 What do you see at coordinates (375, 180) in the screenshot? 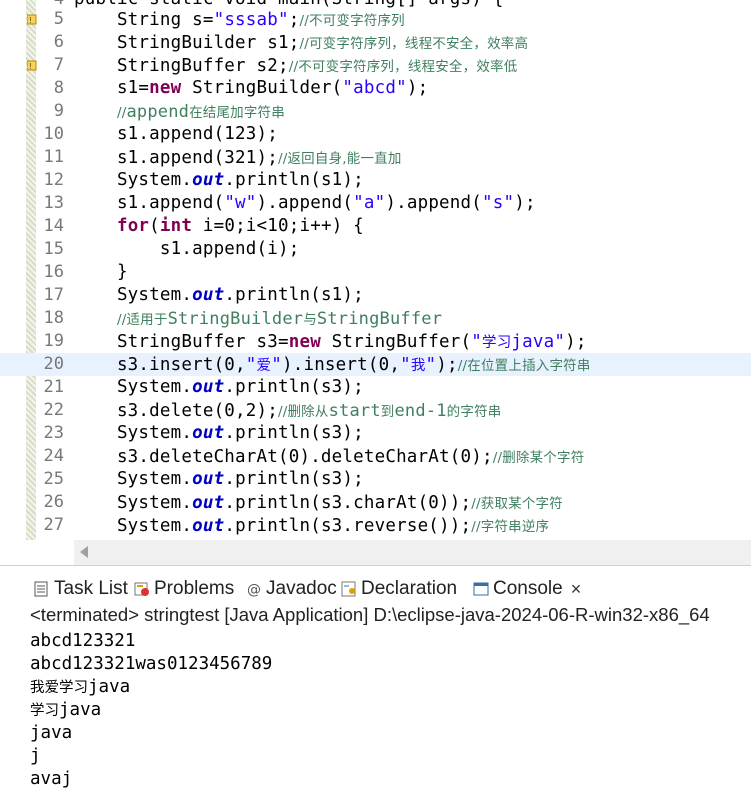
I see `code-line: 12 System.out.println(s1);` at bounding box center [375, 180].